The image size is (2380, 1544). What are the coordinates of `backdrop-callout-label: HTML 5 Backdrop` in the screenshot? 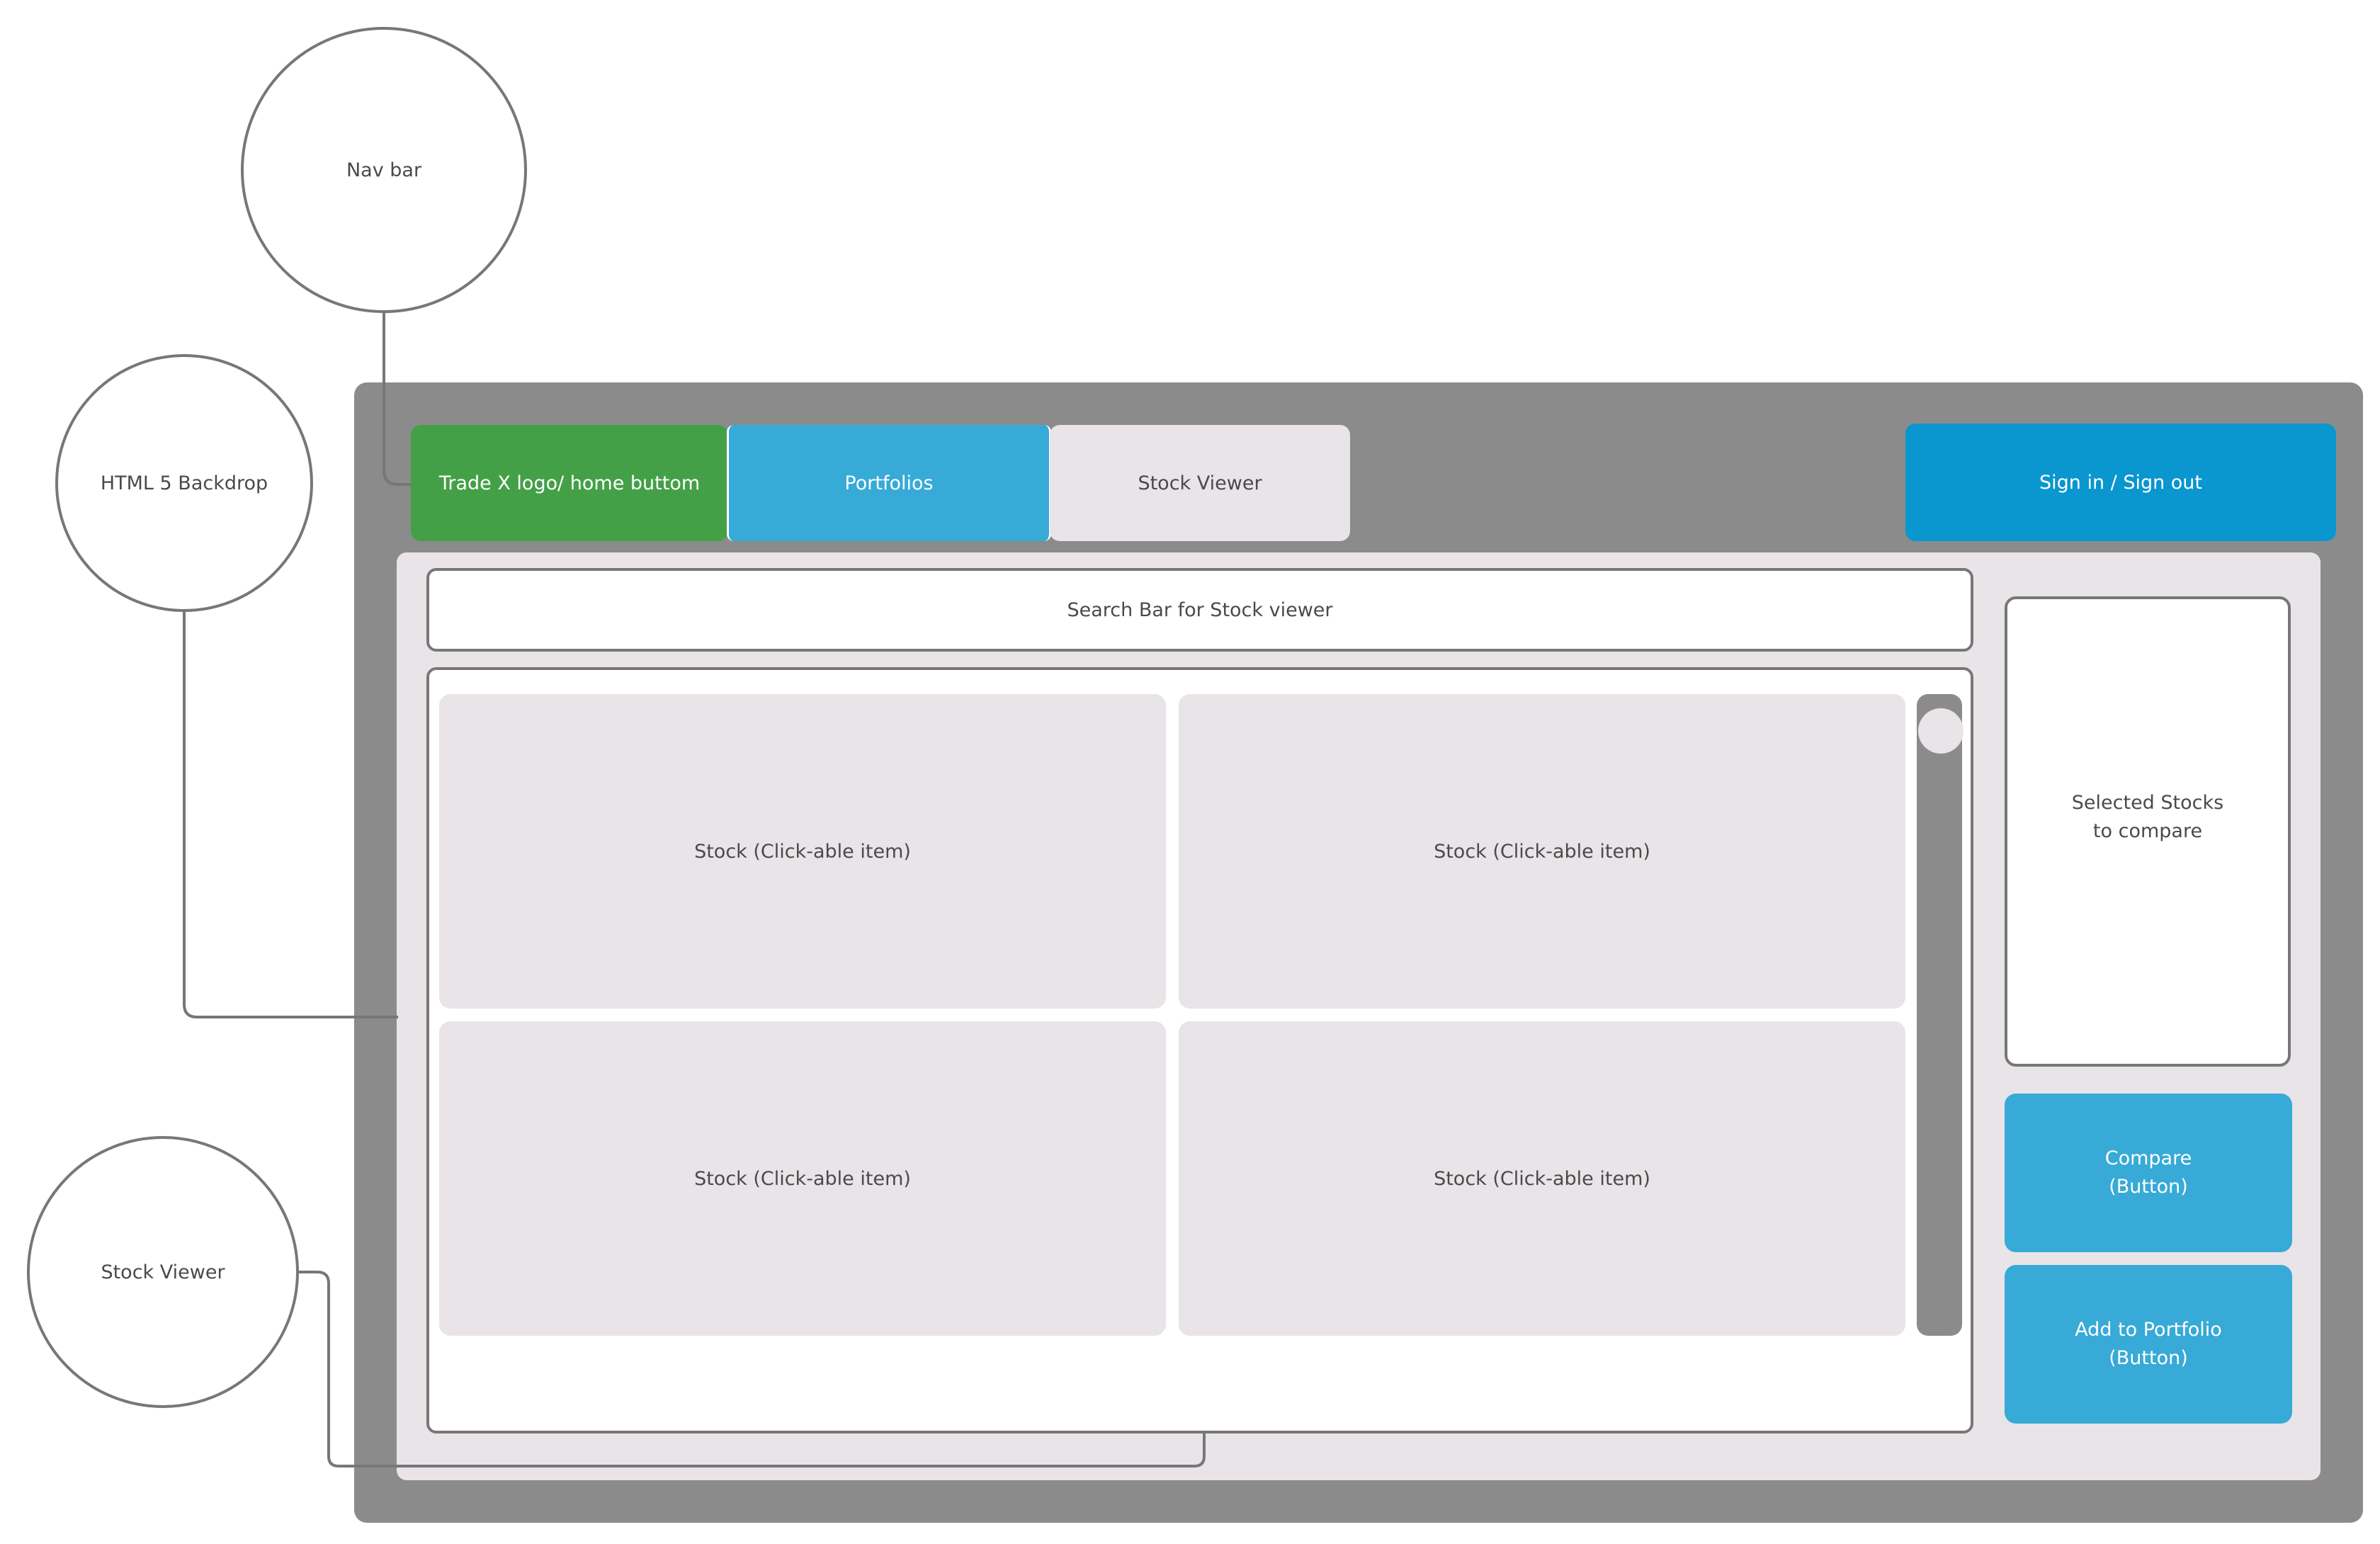 It's located at (184, 483).